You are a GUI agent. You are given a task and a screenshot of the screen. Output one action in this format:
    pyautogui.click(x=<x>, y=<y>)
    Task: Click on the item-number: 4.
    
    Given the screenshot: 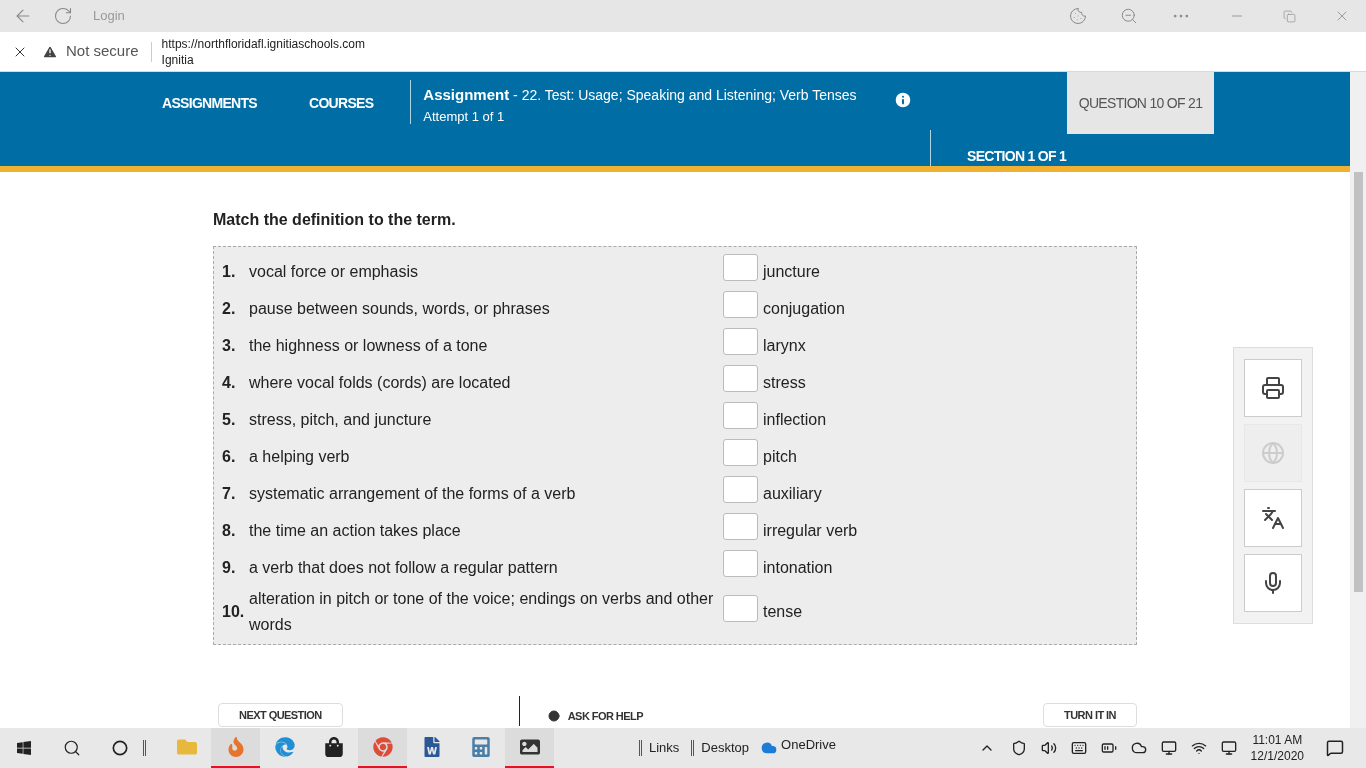 What is the action you would take?
    pyautogui.click(x=229, y=382)
    